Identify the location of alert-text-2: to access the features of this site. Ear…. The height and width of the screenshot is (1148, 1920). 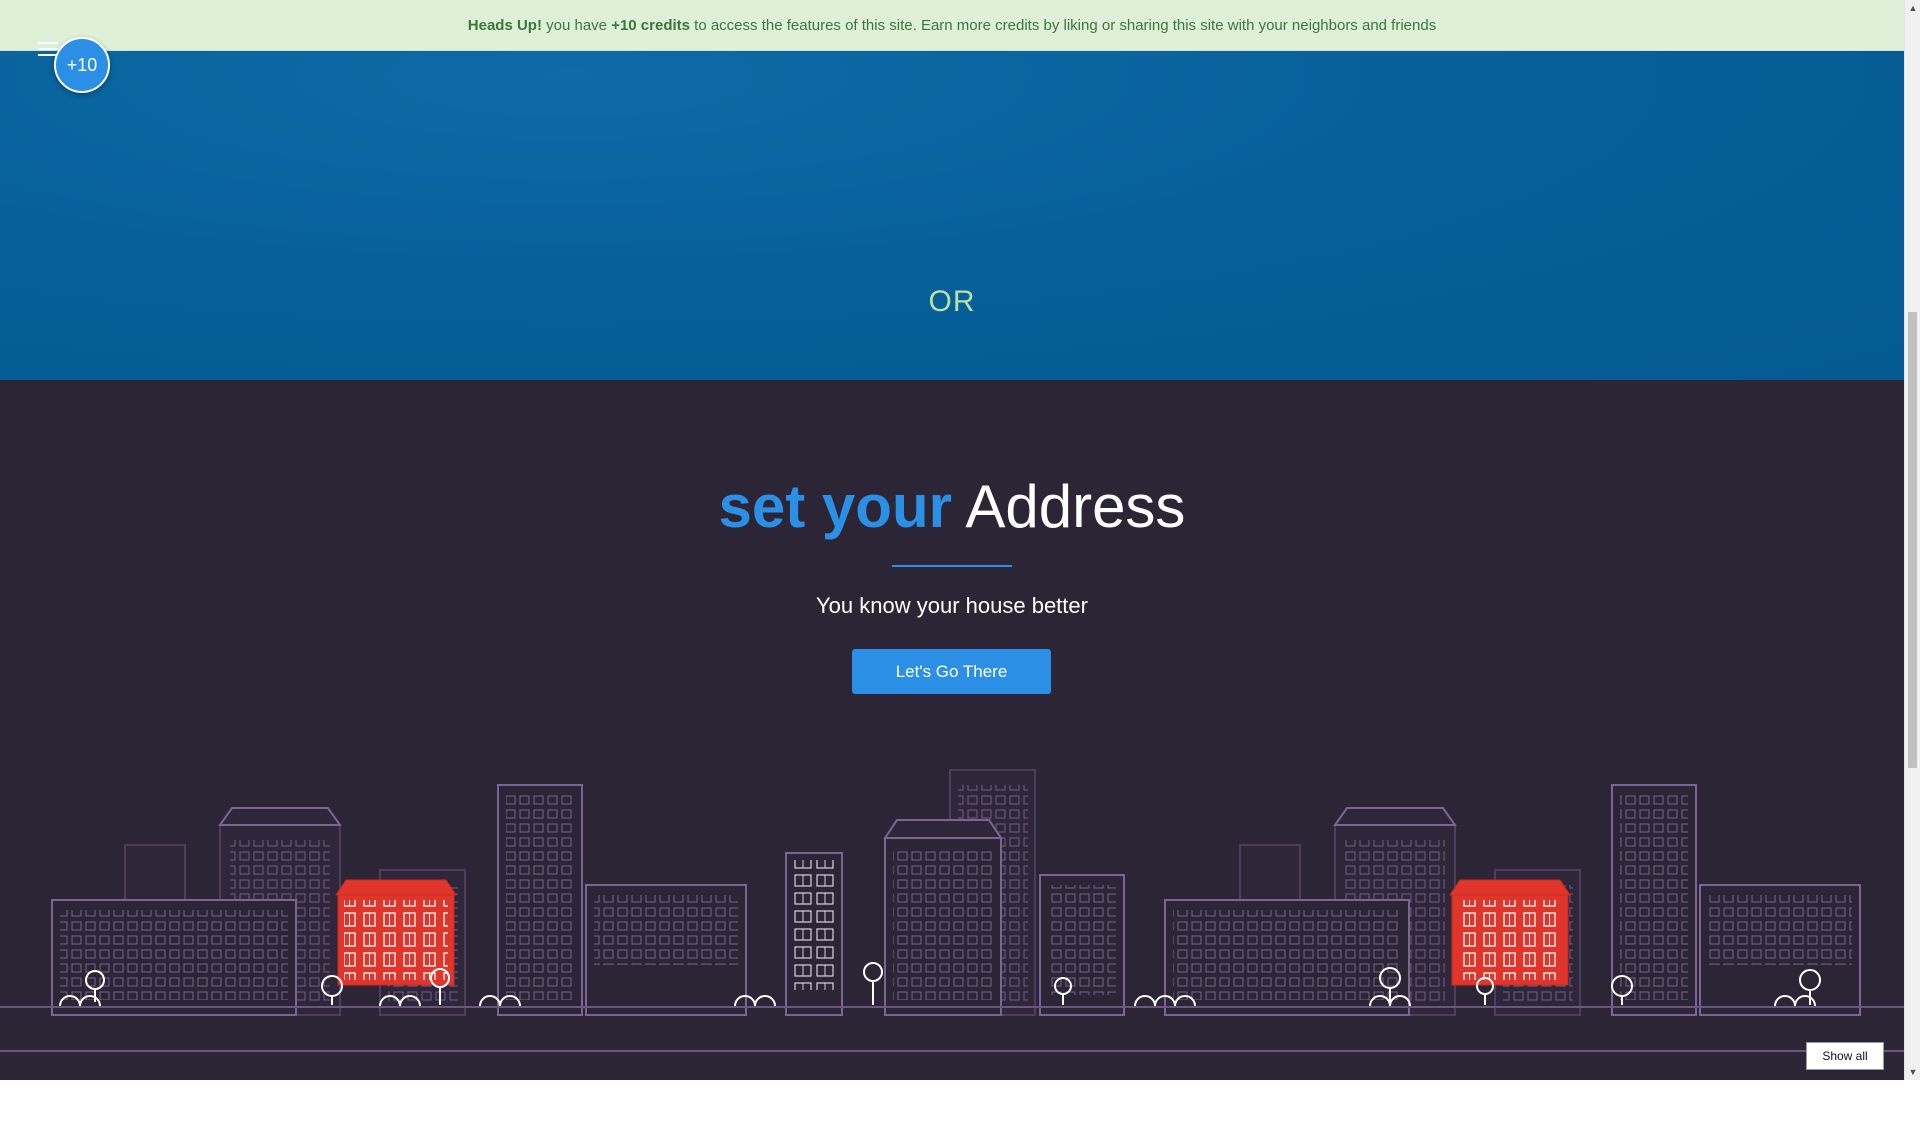
(1063, 25).